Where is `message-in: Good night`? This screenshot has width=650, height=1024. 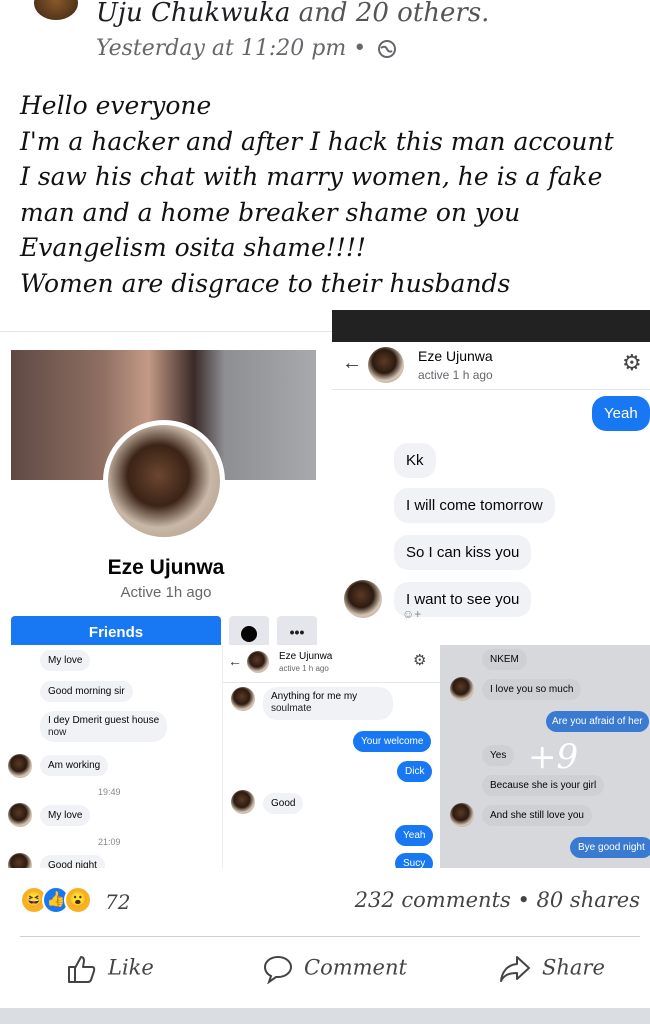
message-in: Good night is located at coordinates (72, 861).